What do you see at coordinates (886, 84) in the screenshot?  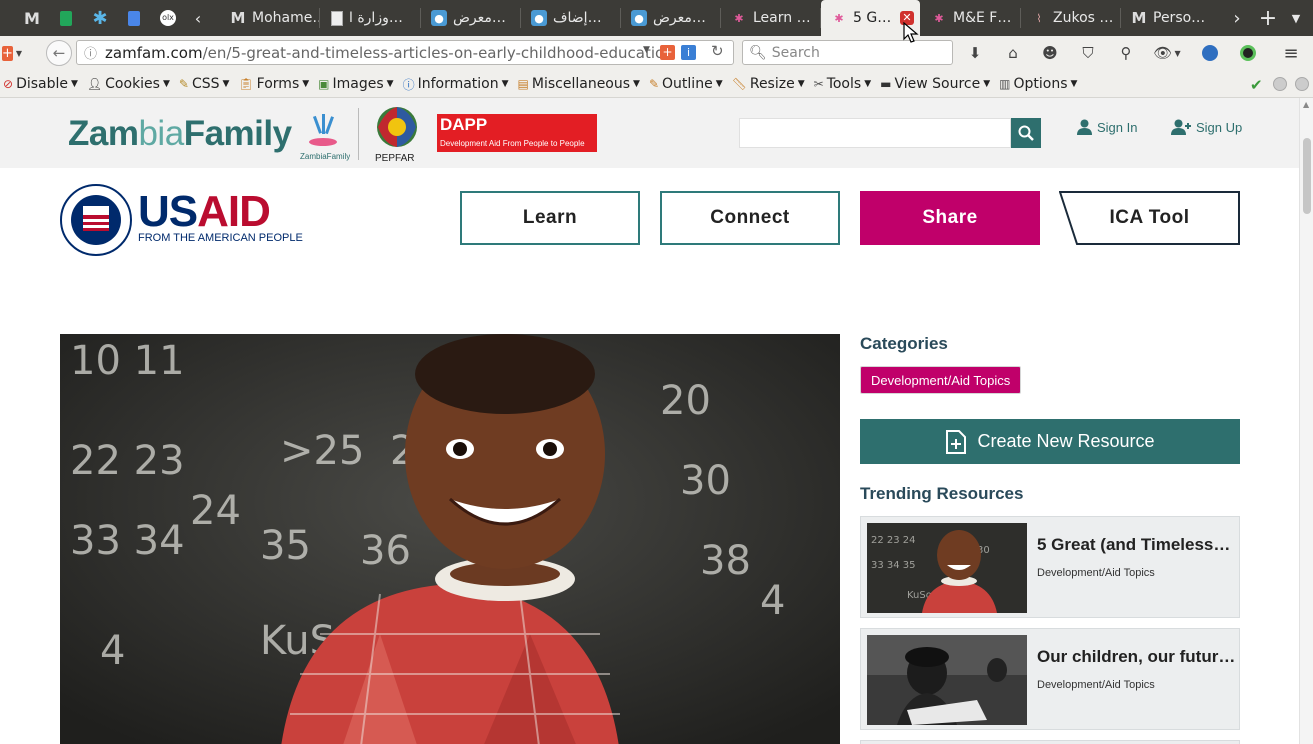 I see `monitor-icon: ▬` at bounding box center [886, 84].